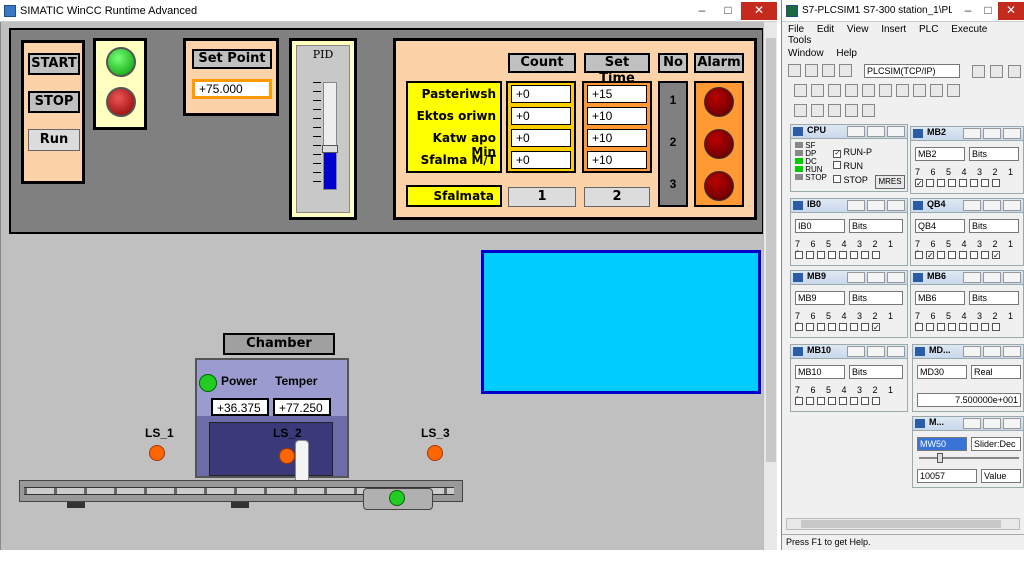  I want to click on mw50-value: 10057, so click(947, 476).